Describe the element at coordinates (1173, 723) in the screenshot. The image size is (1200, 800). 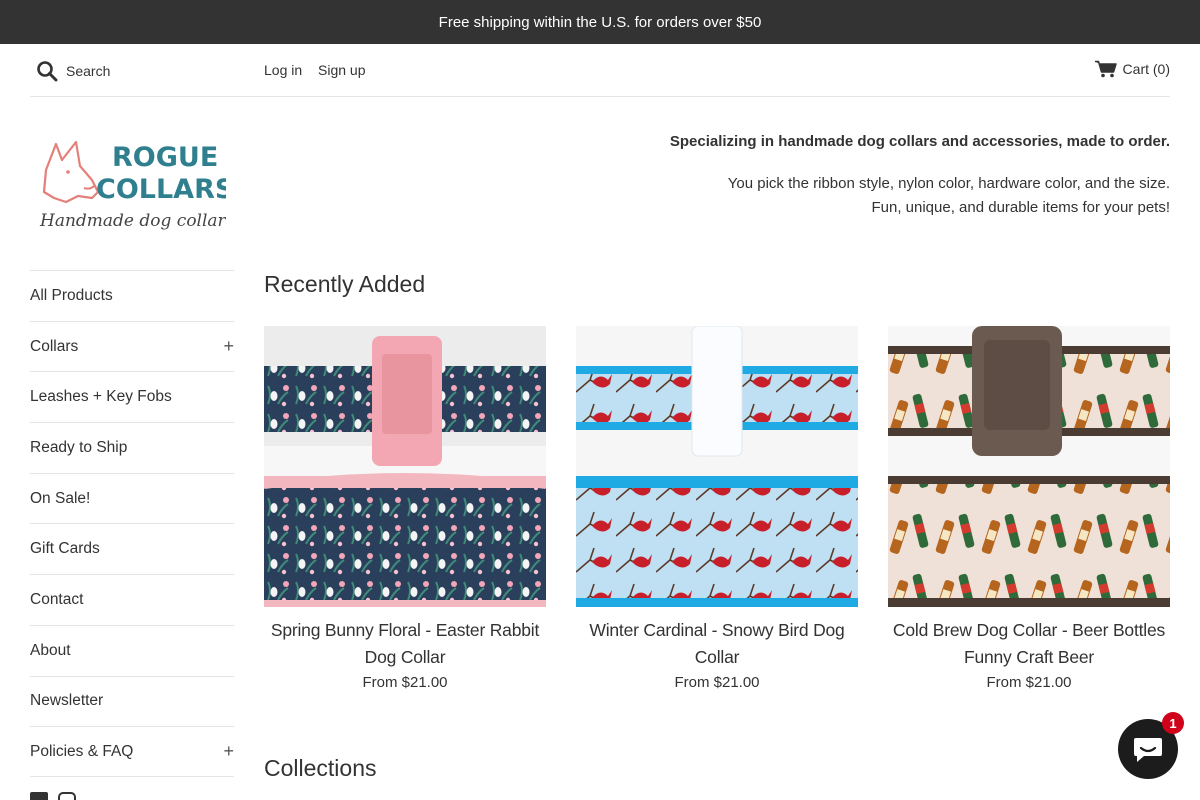
I see `chat-notification-badge: 1` at that location.